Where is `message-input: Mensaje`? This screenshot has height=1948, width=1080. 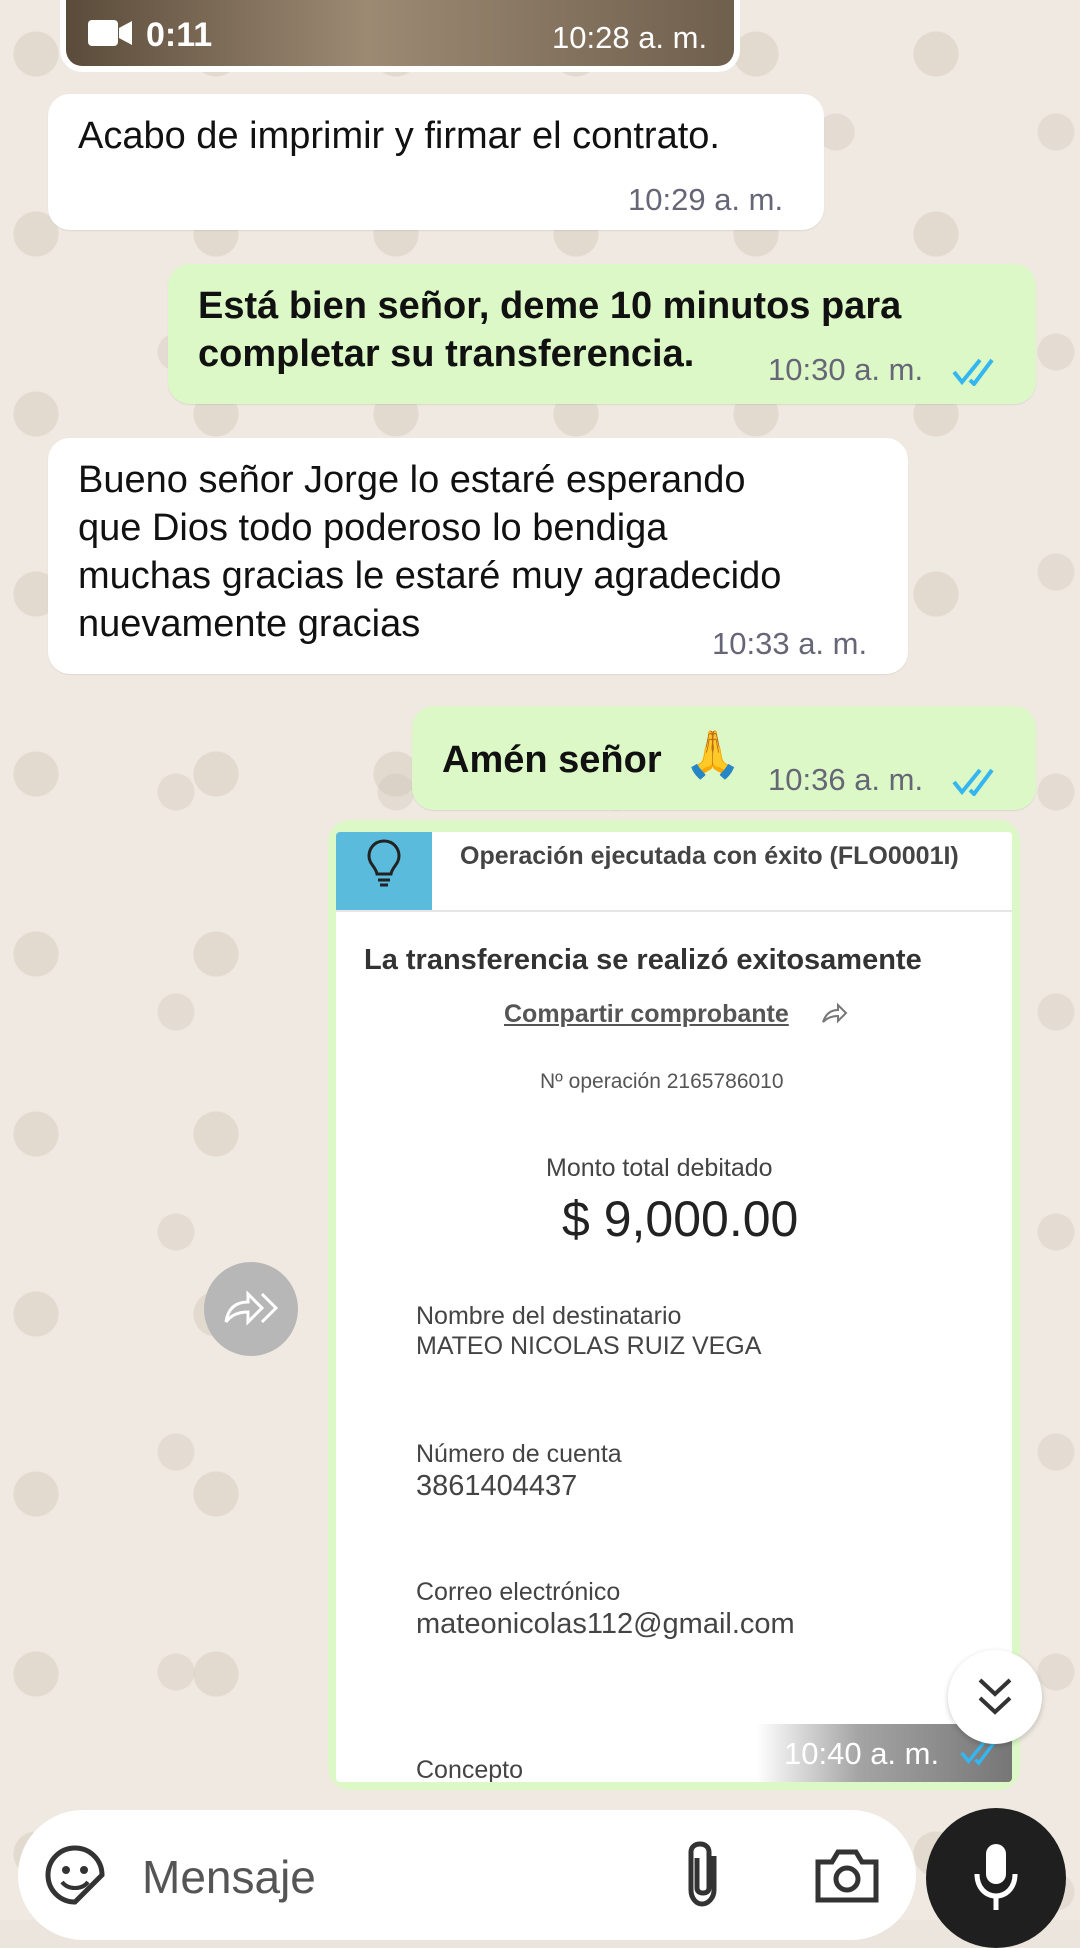
message-input: Mensaje is located at coordinates (229, 1877).